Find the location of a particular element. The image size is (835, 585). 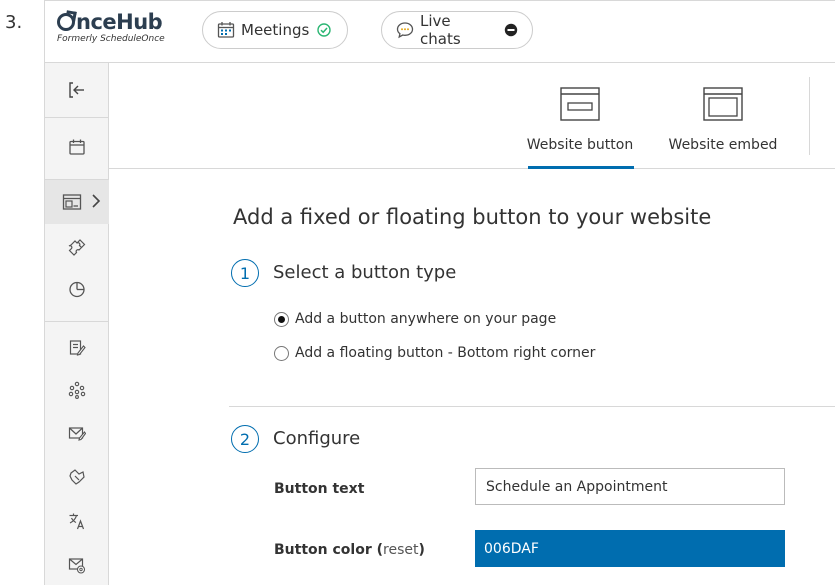

exit-icon is located at coordinates (77, 90).